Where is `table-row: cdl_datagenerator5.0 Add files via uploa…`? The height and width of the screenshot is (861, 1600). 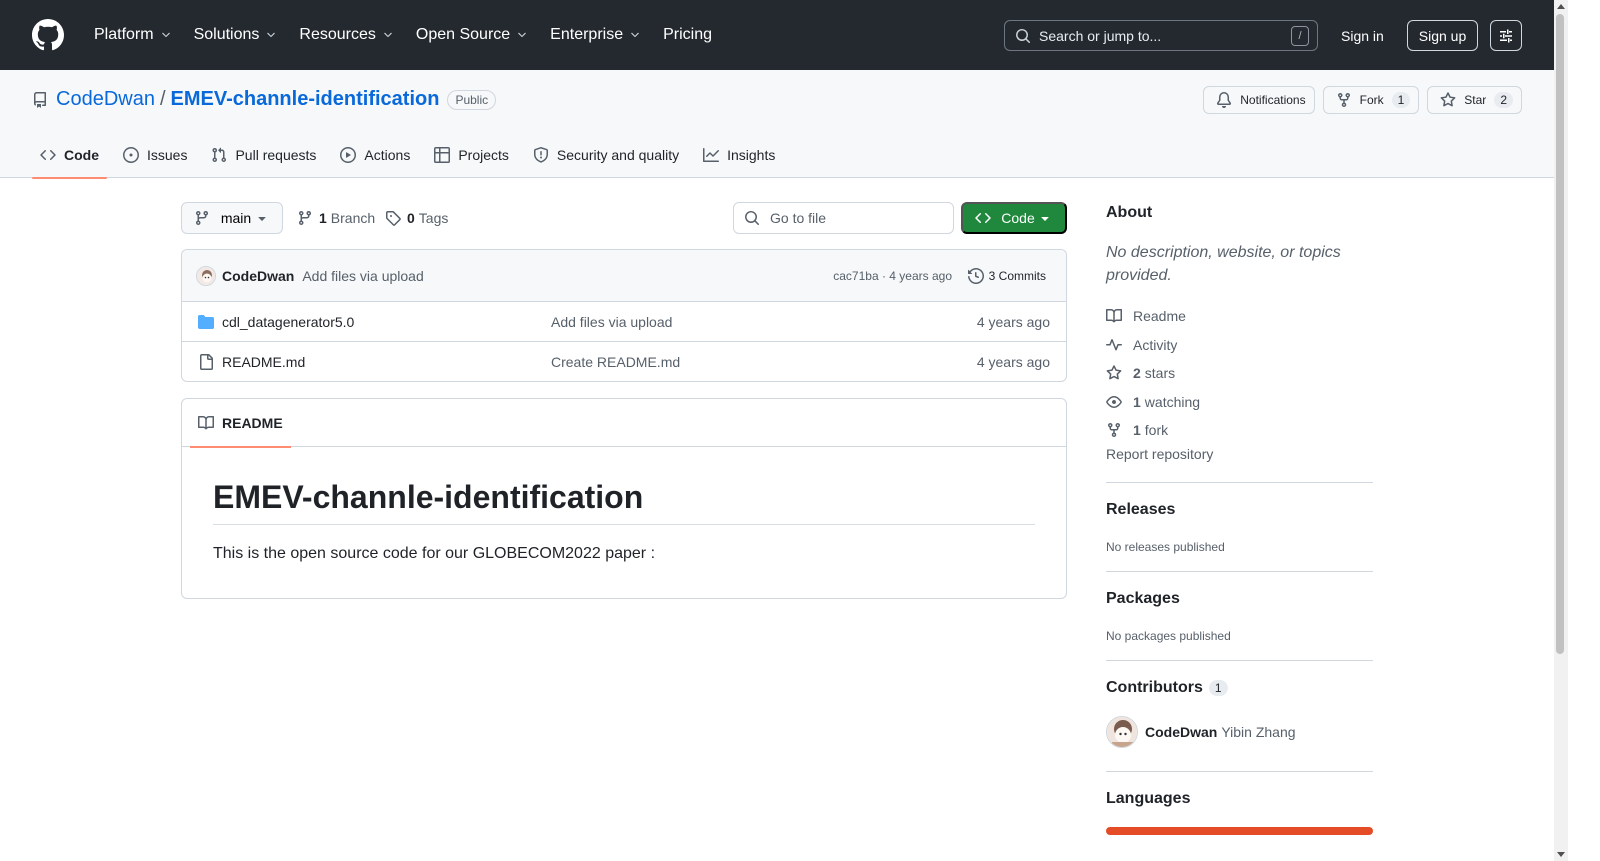
table-row: cdl_datagenerator5.0 Add files via uploa… is located at coordinates (624, 322).